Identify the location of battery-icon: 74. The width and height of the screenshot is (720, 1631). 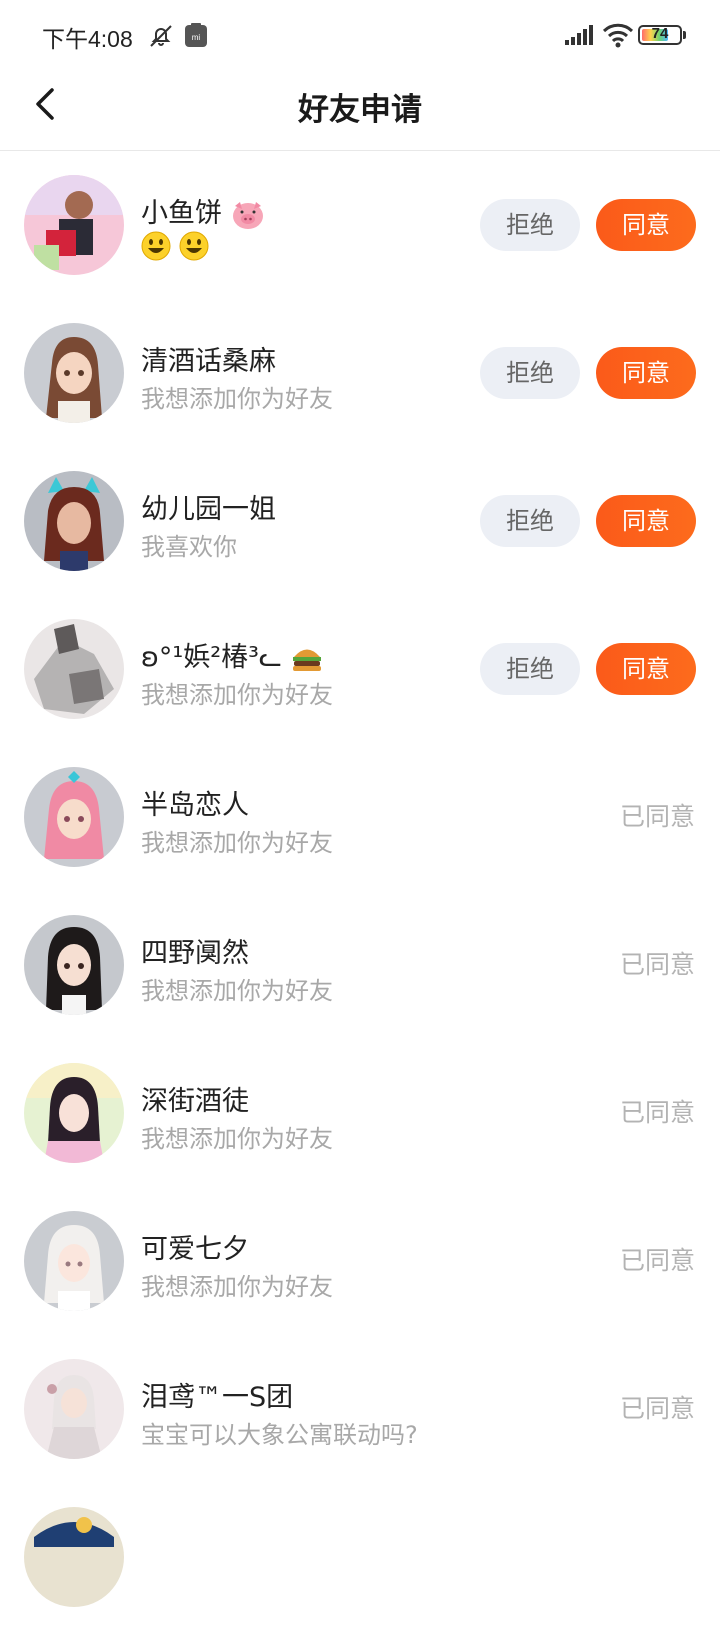
(660, 35).